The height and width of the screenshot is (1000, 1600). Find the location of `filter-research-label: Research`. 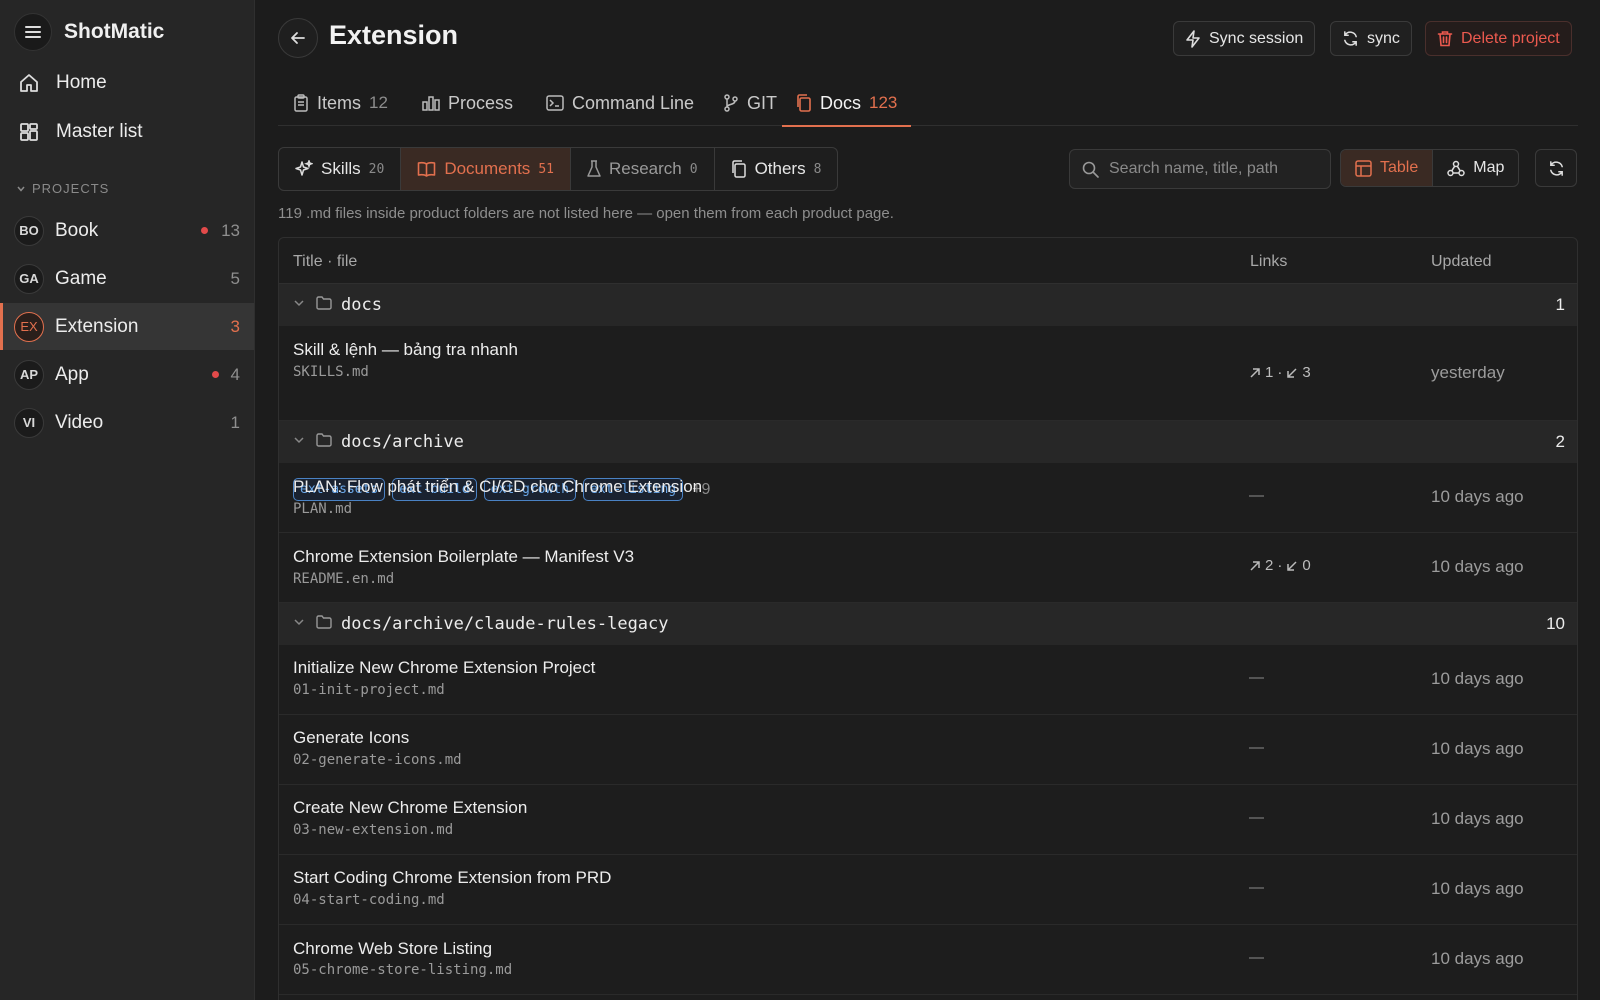

filter-research-label: Research is located at coordinates (645, 168).